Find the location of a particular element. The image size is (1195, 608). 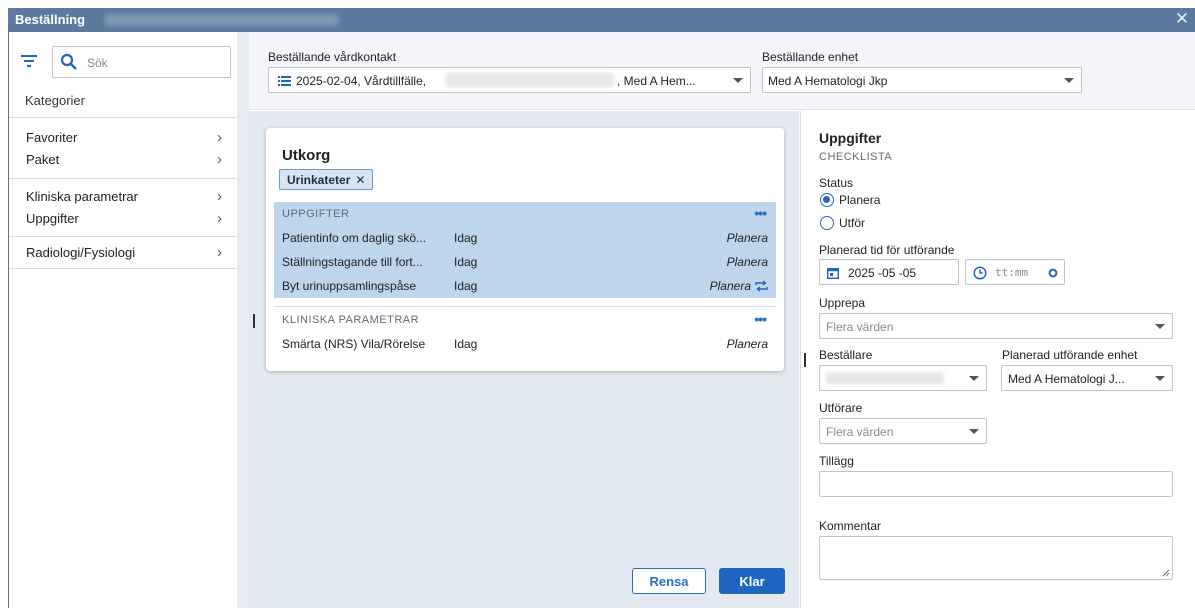

time-field: tt:mm is located at coordinates (1015, 272).